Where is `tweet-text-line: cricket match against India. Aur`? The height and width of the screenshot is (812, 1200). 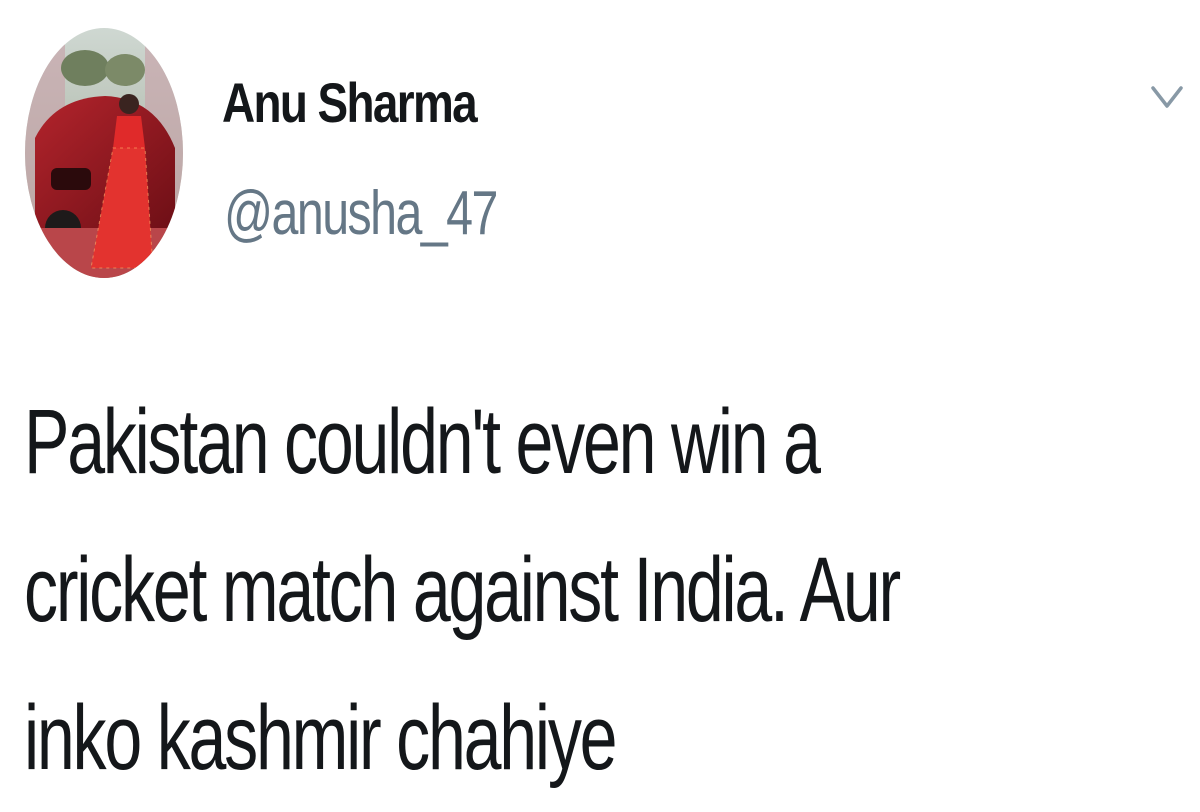 tweet-text-line: cricket match against India. Aur is located at coordinates (462, 590).